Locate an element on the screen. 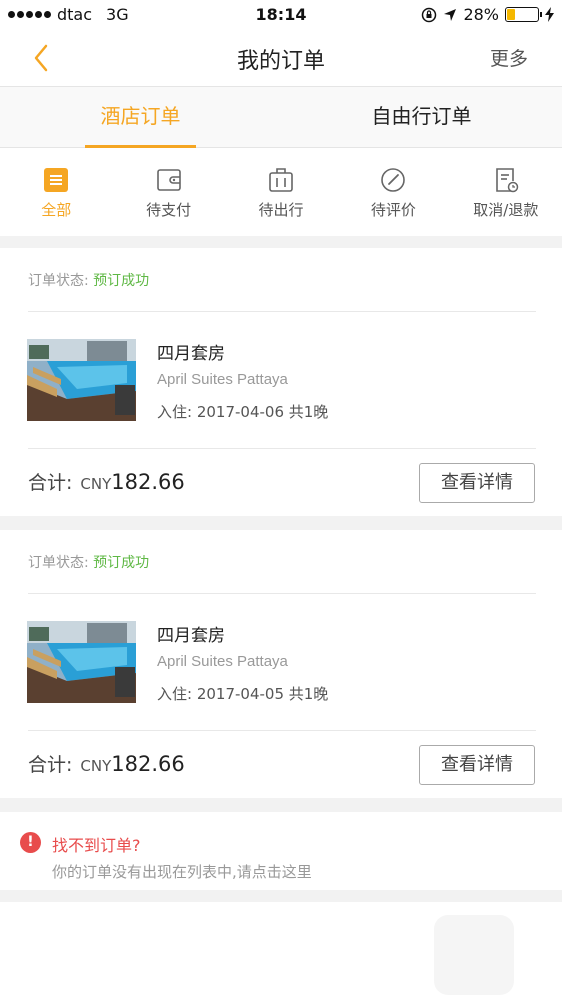 The width and height of the screenshot is (562, 999). tab-label: 自由行订单 is located at coordinates (421, 116).